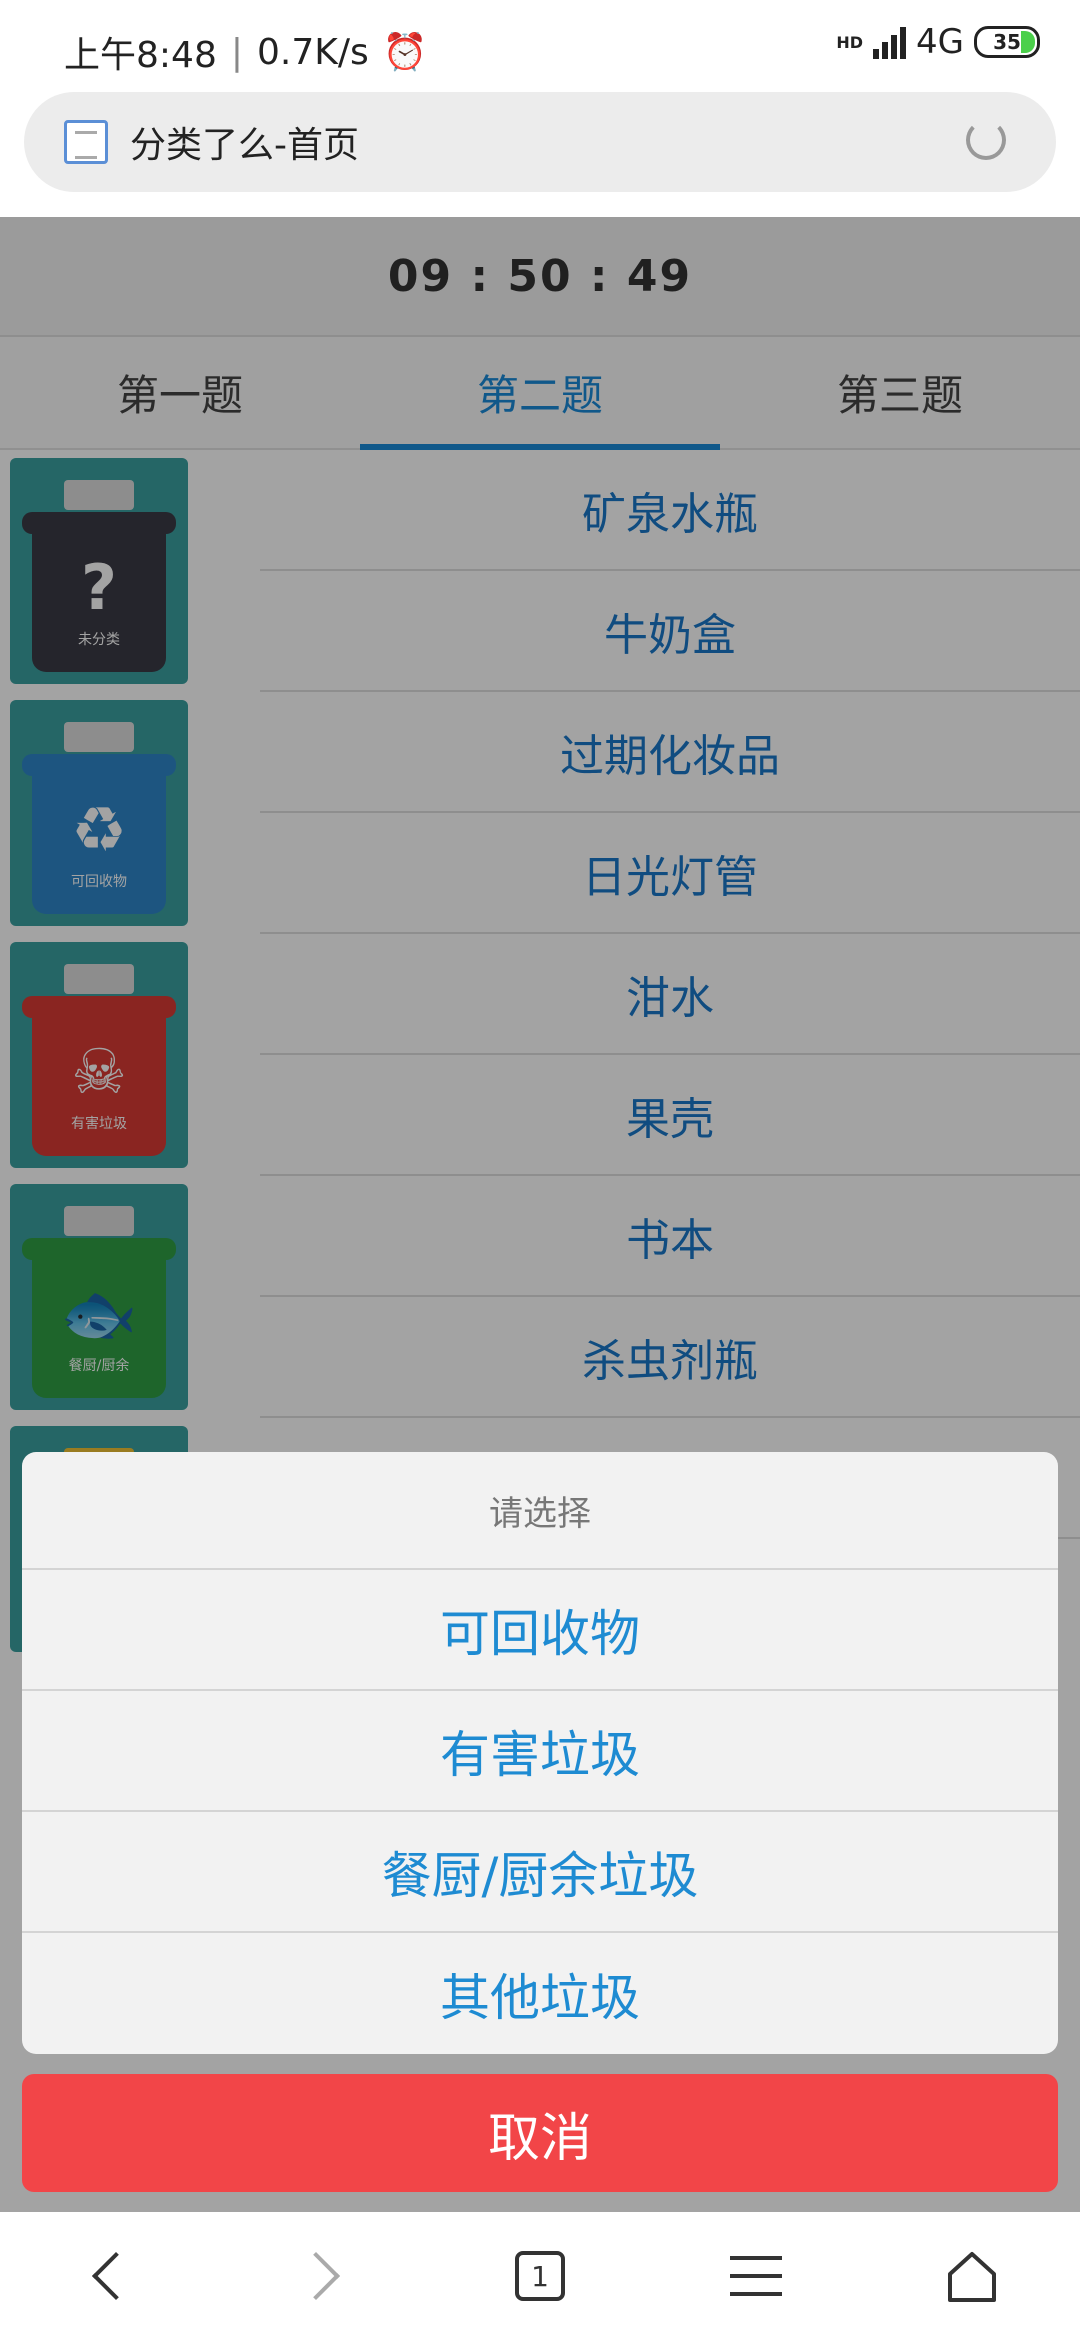 The image size is (1080, 2340). What do you see at coordinates (986, 140) in the screenshot?
I see `reload-icon` at bounding box center [986, 140].